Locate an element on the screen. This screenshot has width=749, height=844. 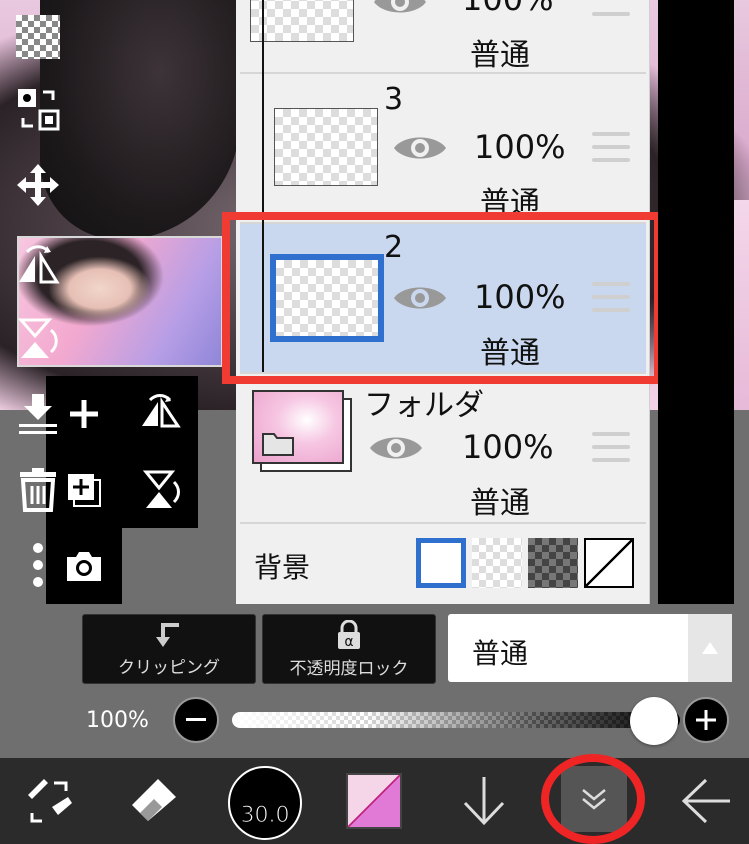
opacity-slider-track is located at coordinates (456, 720).